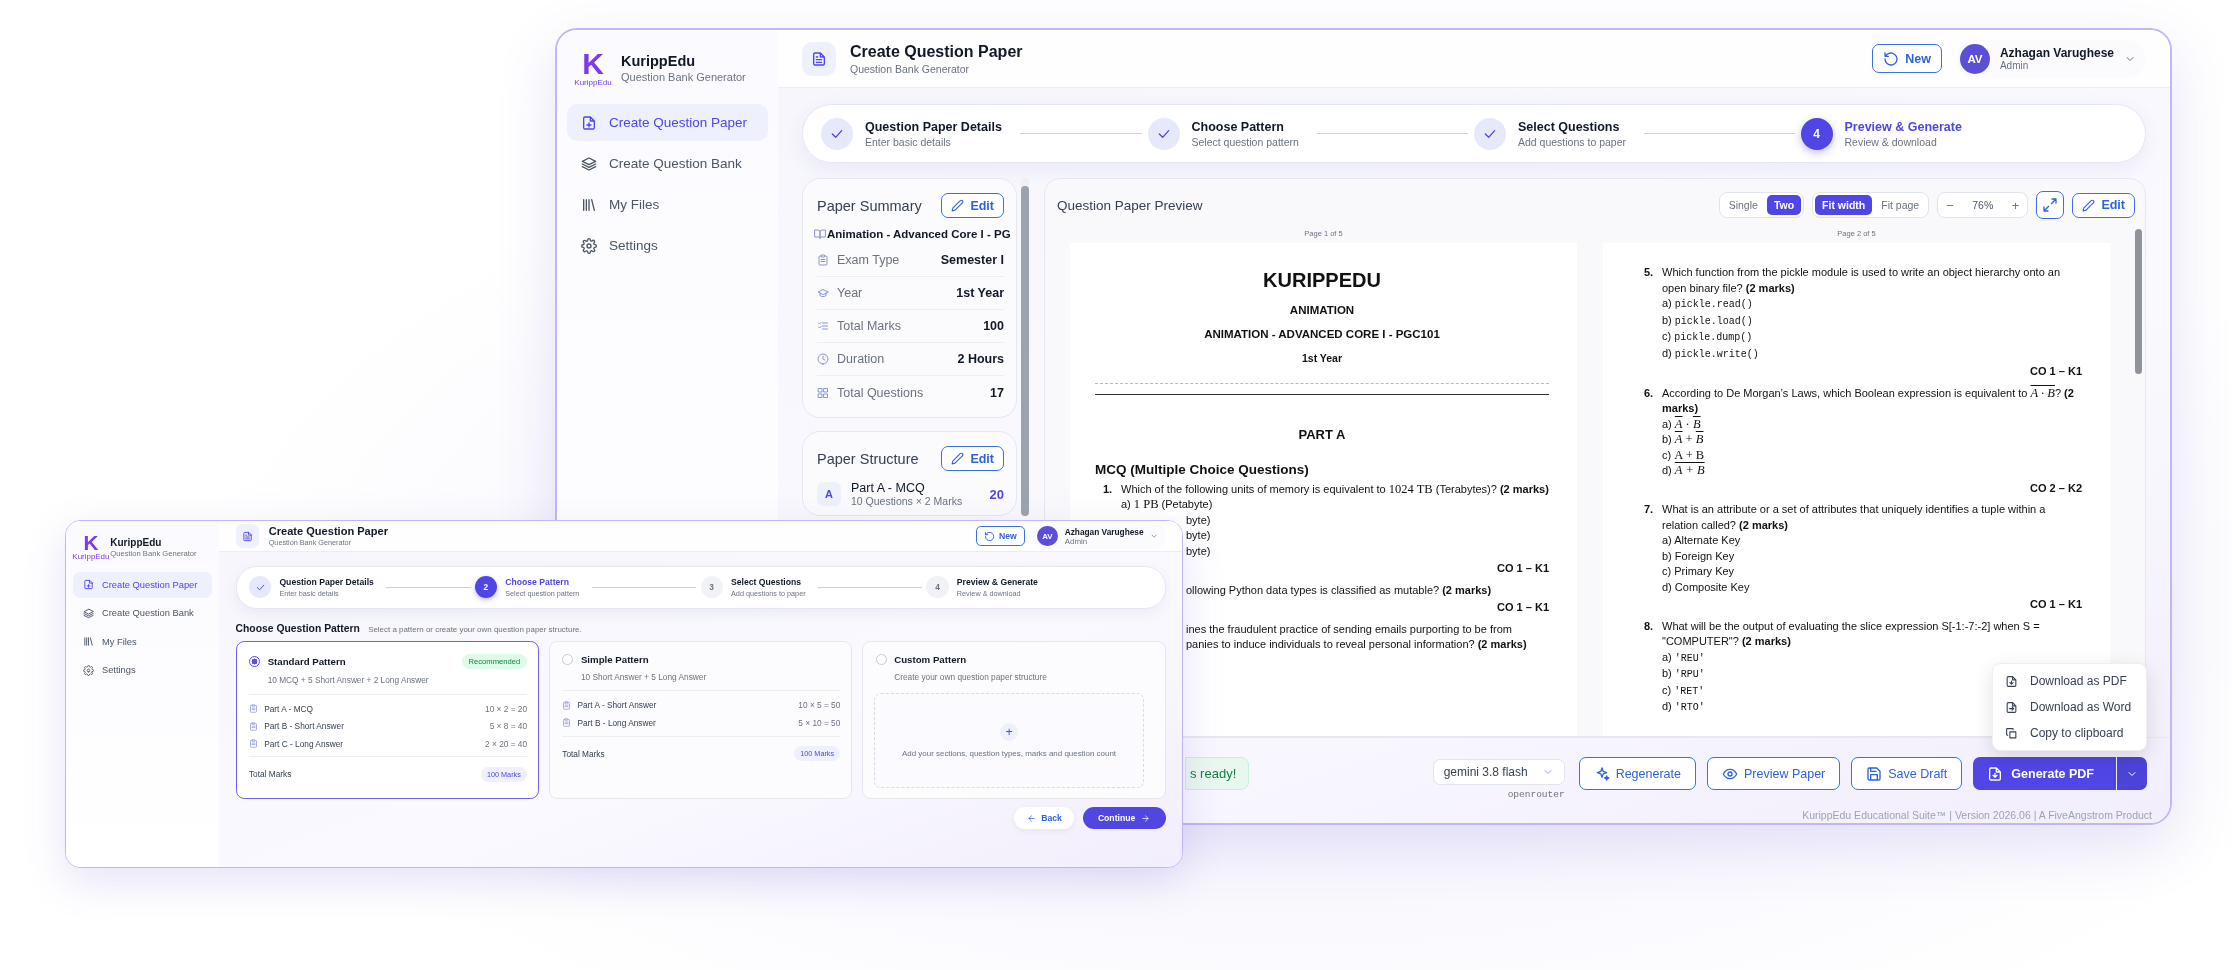 The image size is (2232, 970). What do you see at coordinates (615, 660) in the screenshot?
I see `pattern-name: Simple Pattern` at bounding box center [615, 660].